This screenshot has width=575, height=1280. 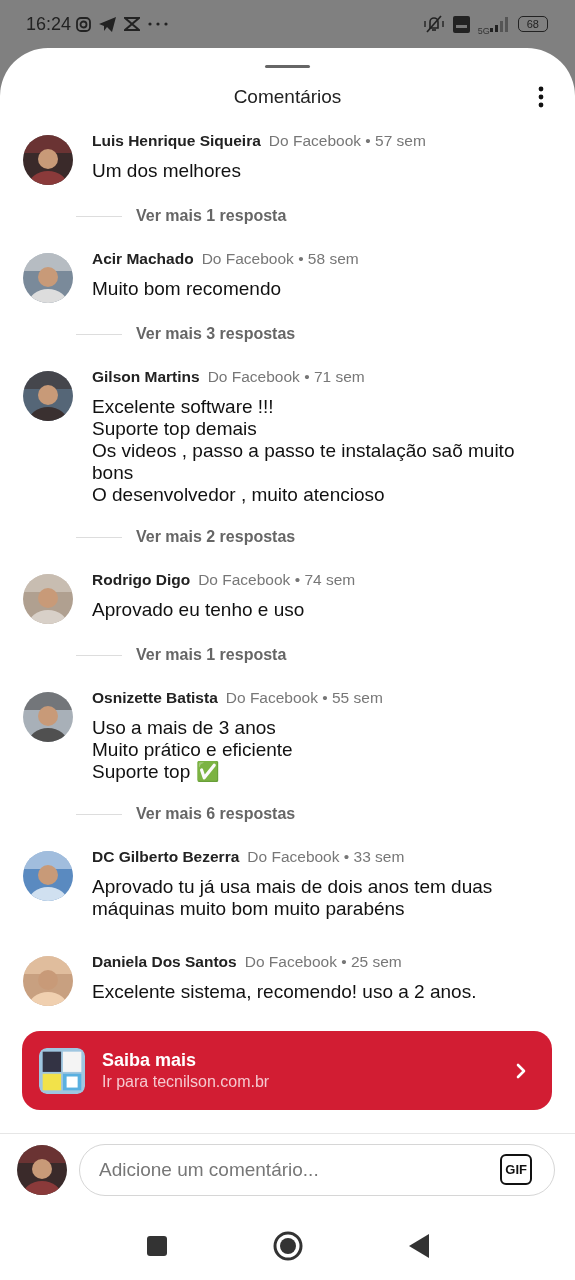 I want to click on view-replies-link: Ver mais 3 respostas, so click(x=216, y=334).